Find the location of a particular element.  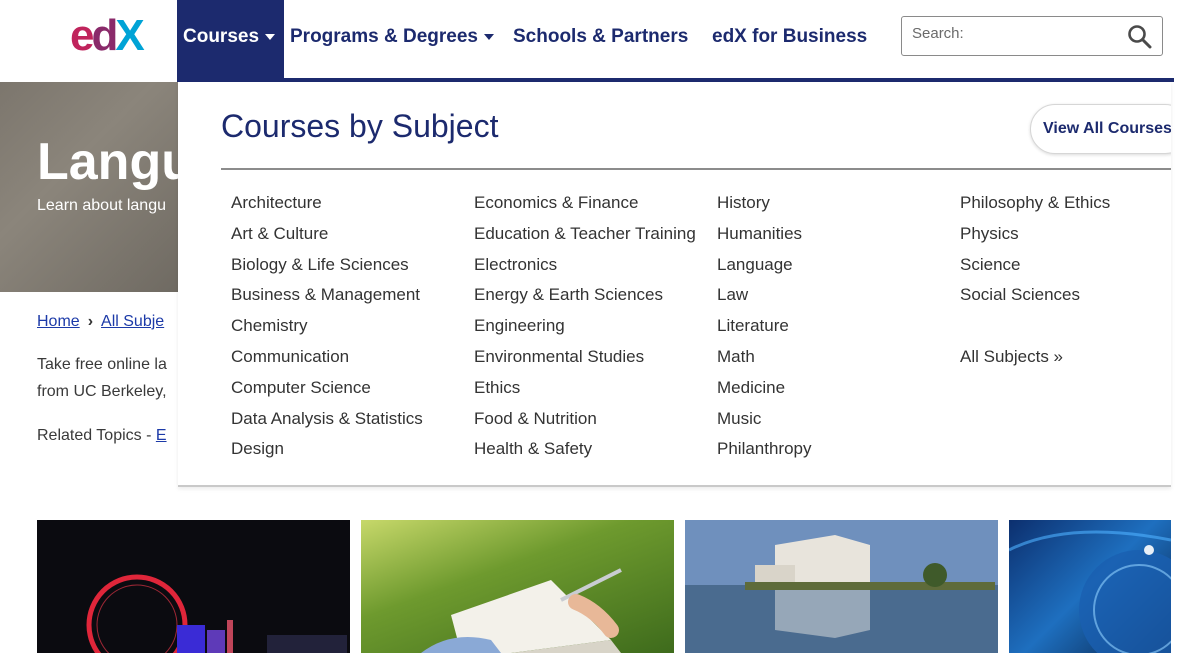

subject-link: Physics is located at coordinates (1035, 239).